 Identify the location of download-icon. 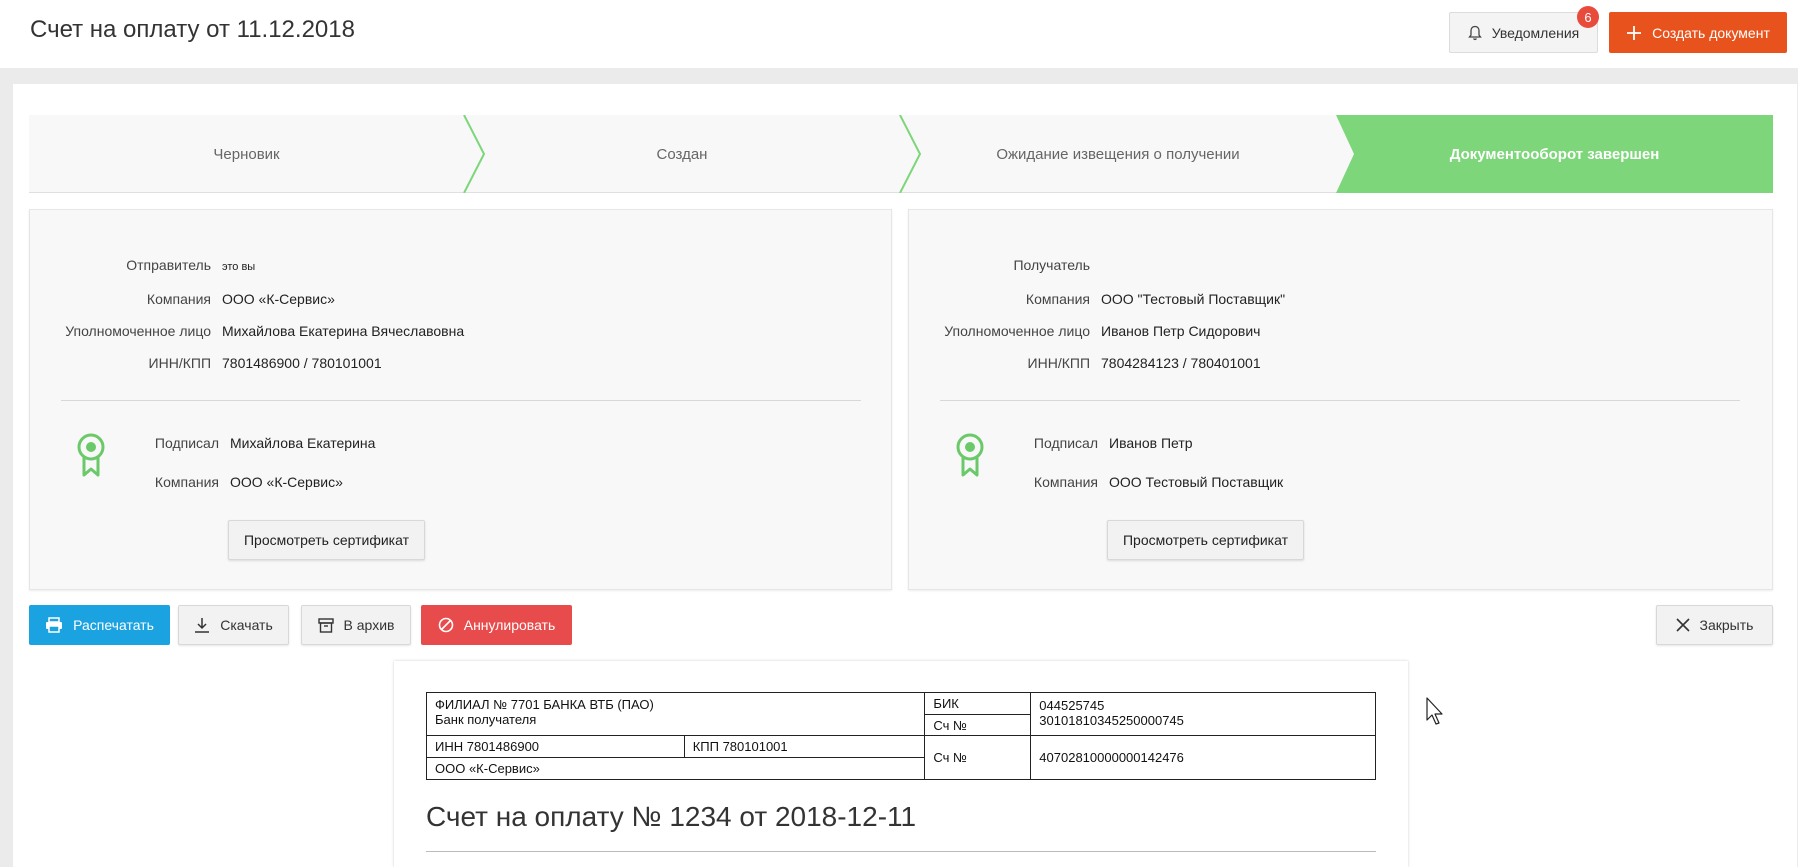
(202, 625).